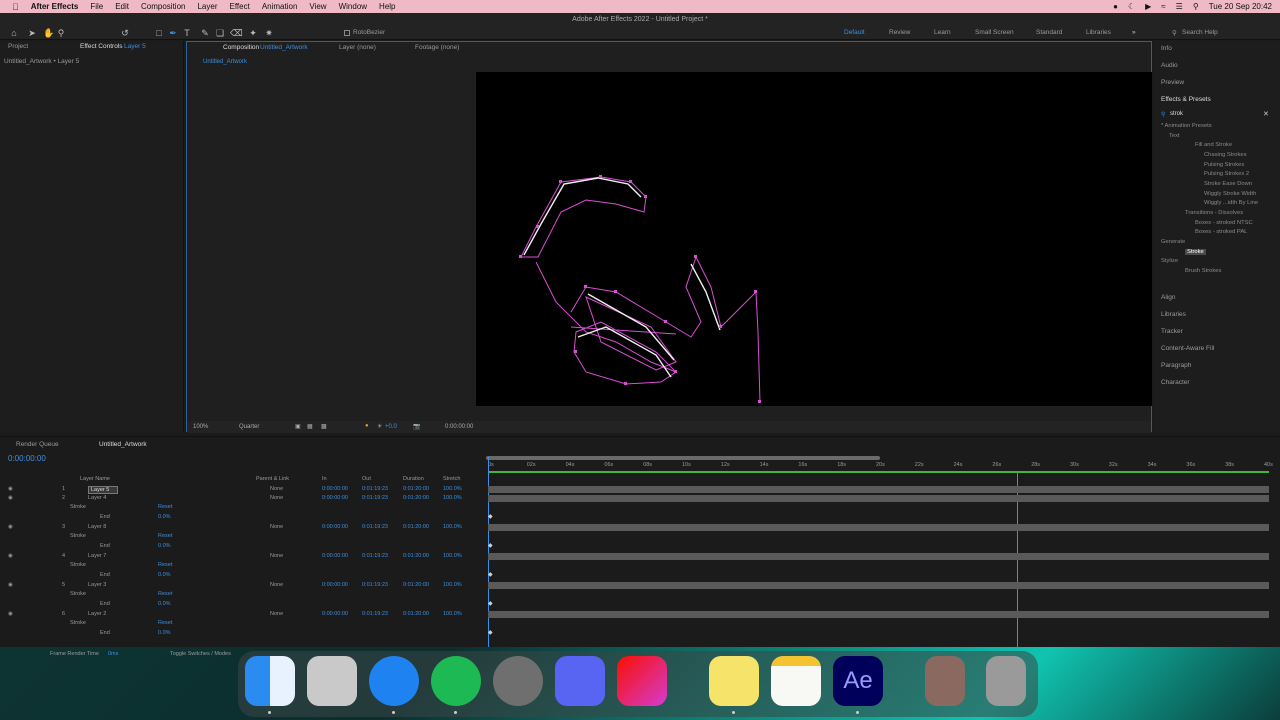 The height and width of the screenshot is (720, 1280). I want to click on menu-app-name: After Effects, so click(55, 6).